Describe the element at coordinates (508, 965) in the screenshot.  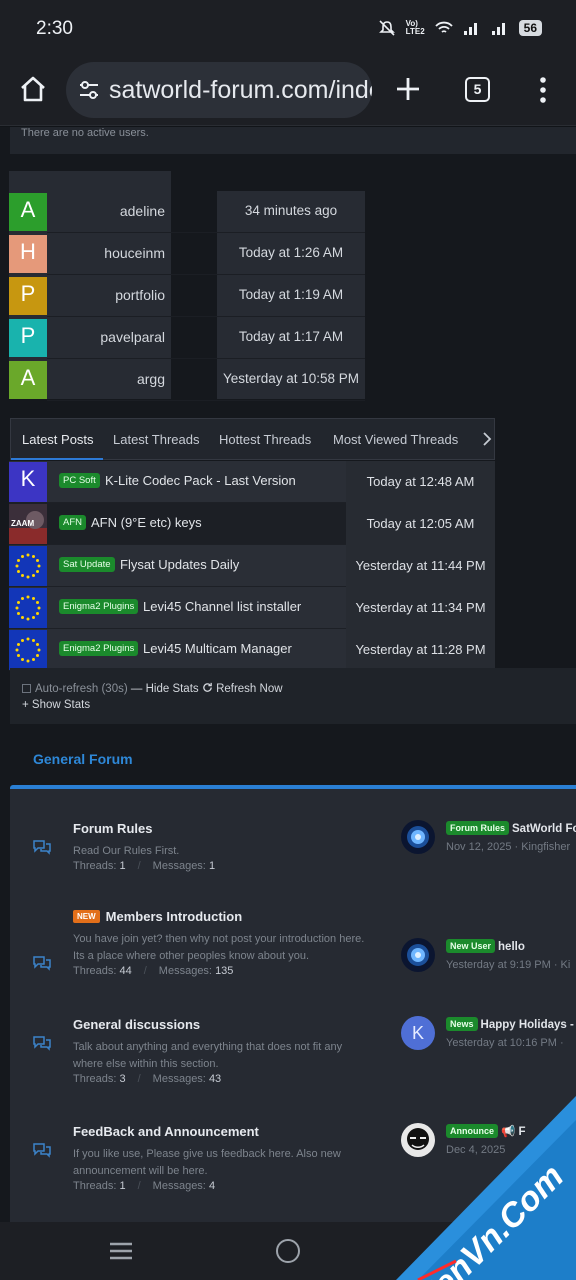
I see `latest-meta: Yesterday at 9:19 PM · Ki` at that location.